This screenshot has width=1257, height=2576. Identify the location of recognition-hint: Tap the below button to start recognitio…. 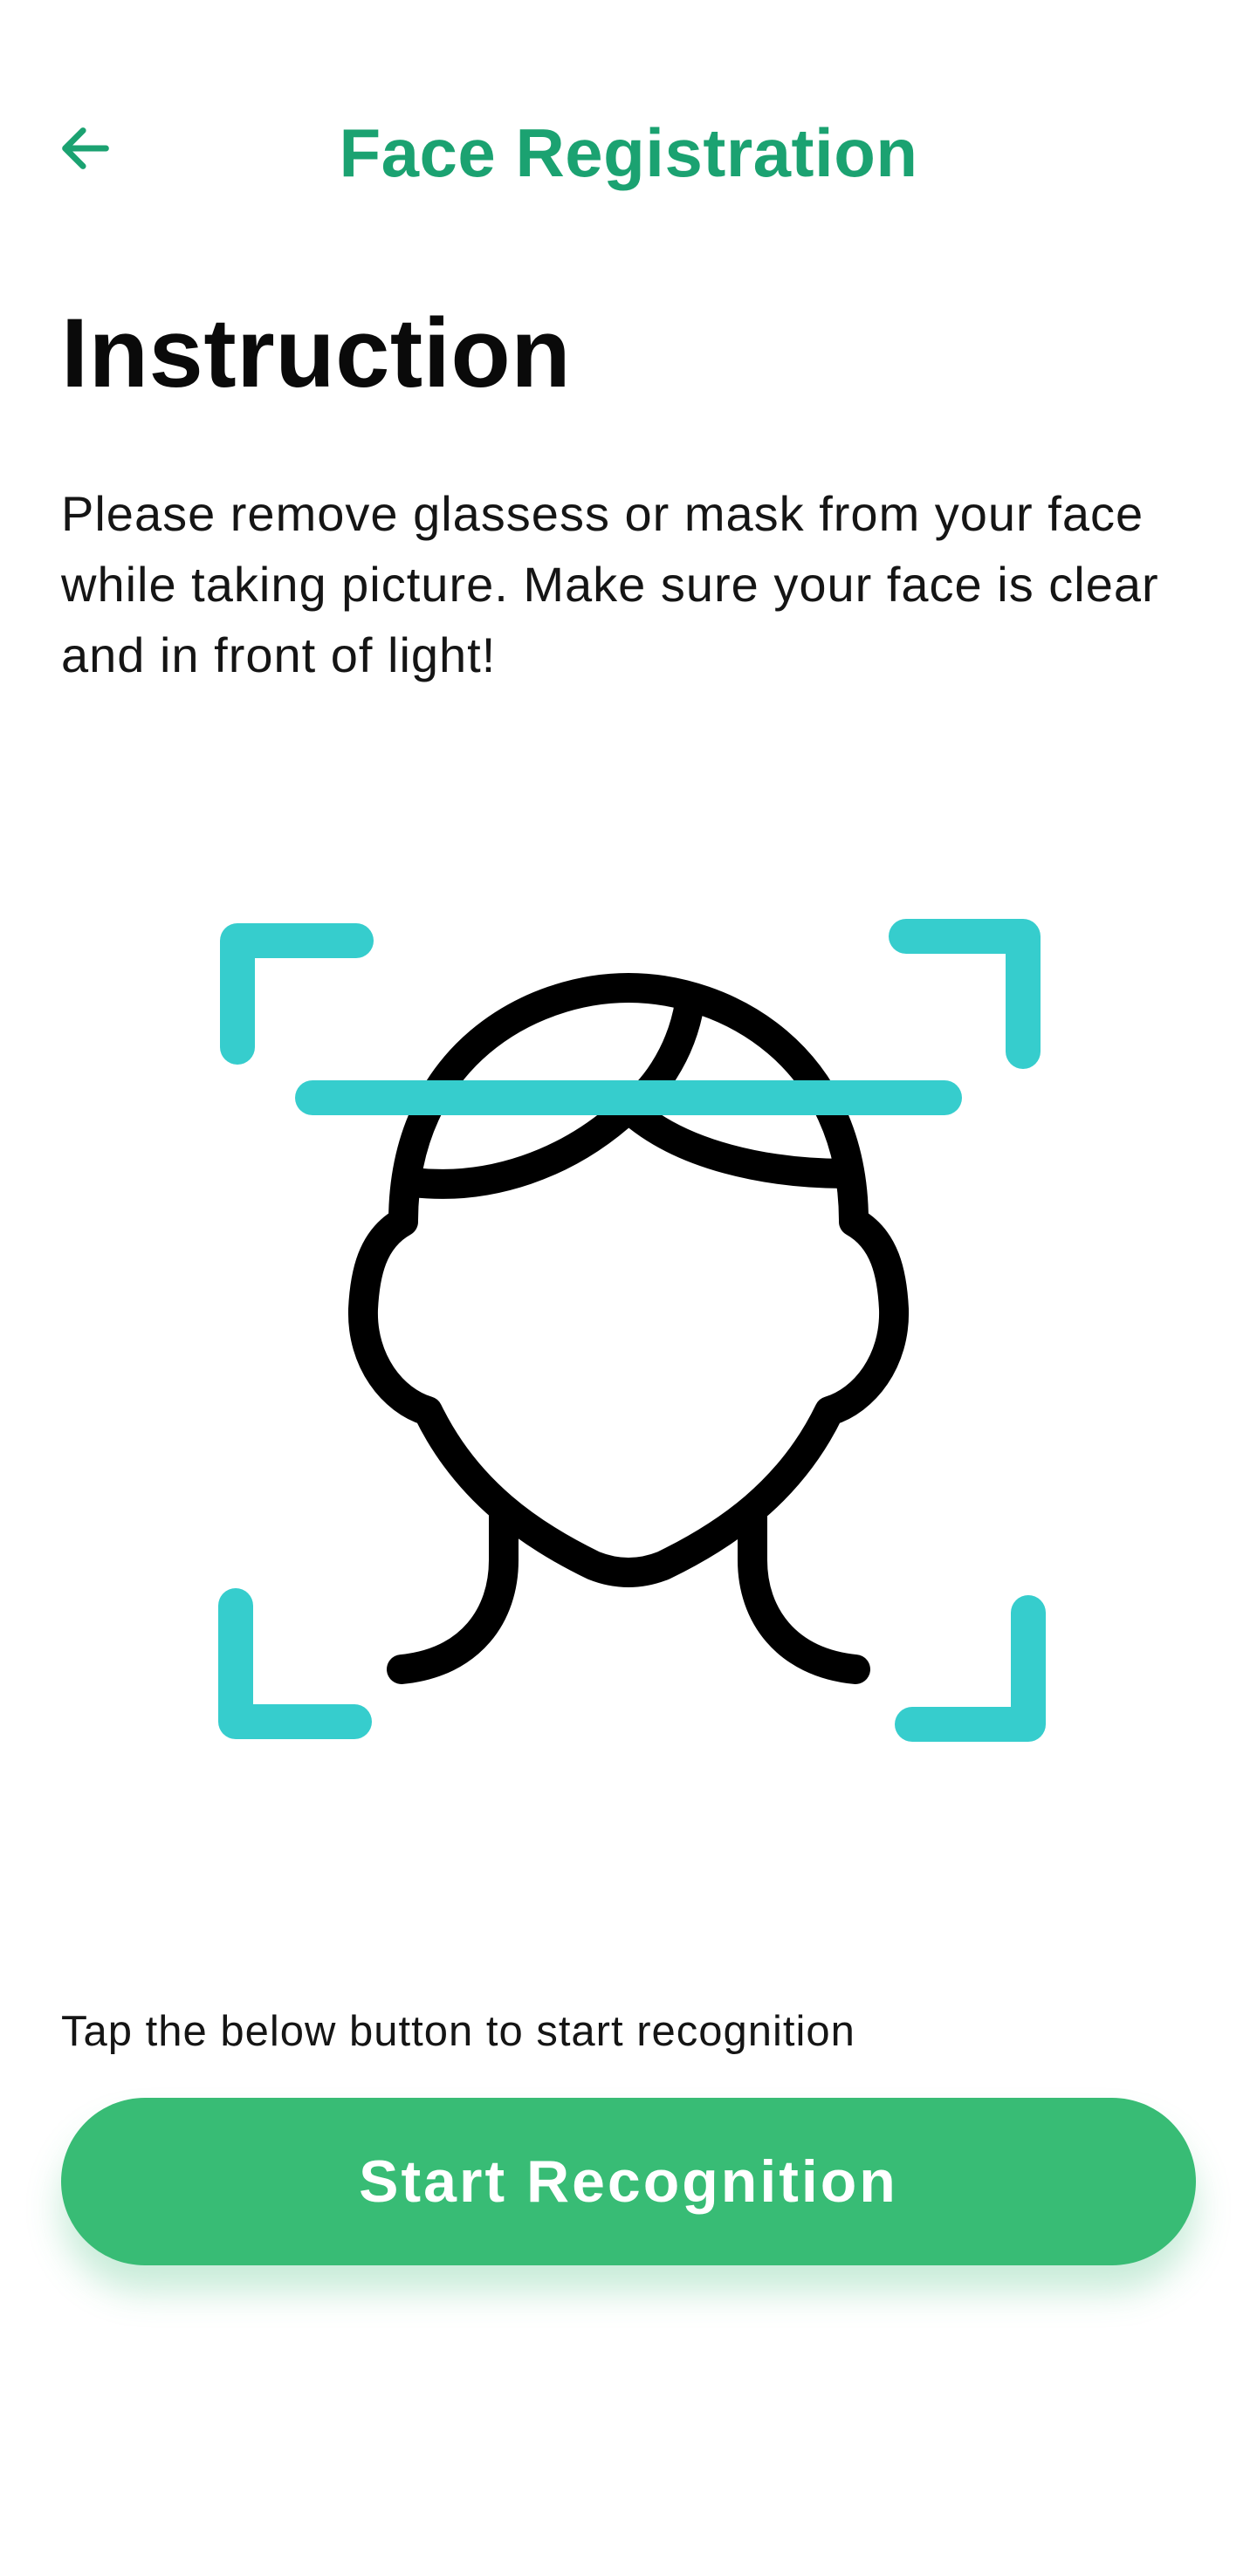
(458, 2031).